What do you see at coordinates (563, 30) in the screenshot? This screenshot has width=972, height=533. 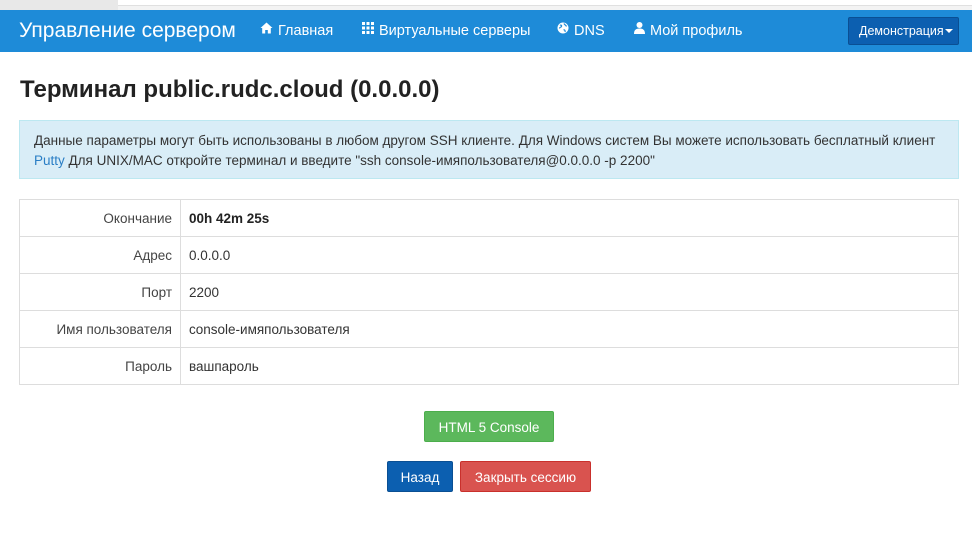 I see `globe-icon` at bounding box center [563, 30].